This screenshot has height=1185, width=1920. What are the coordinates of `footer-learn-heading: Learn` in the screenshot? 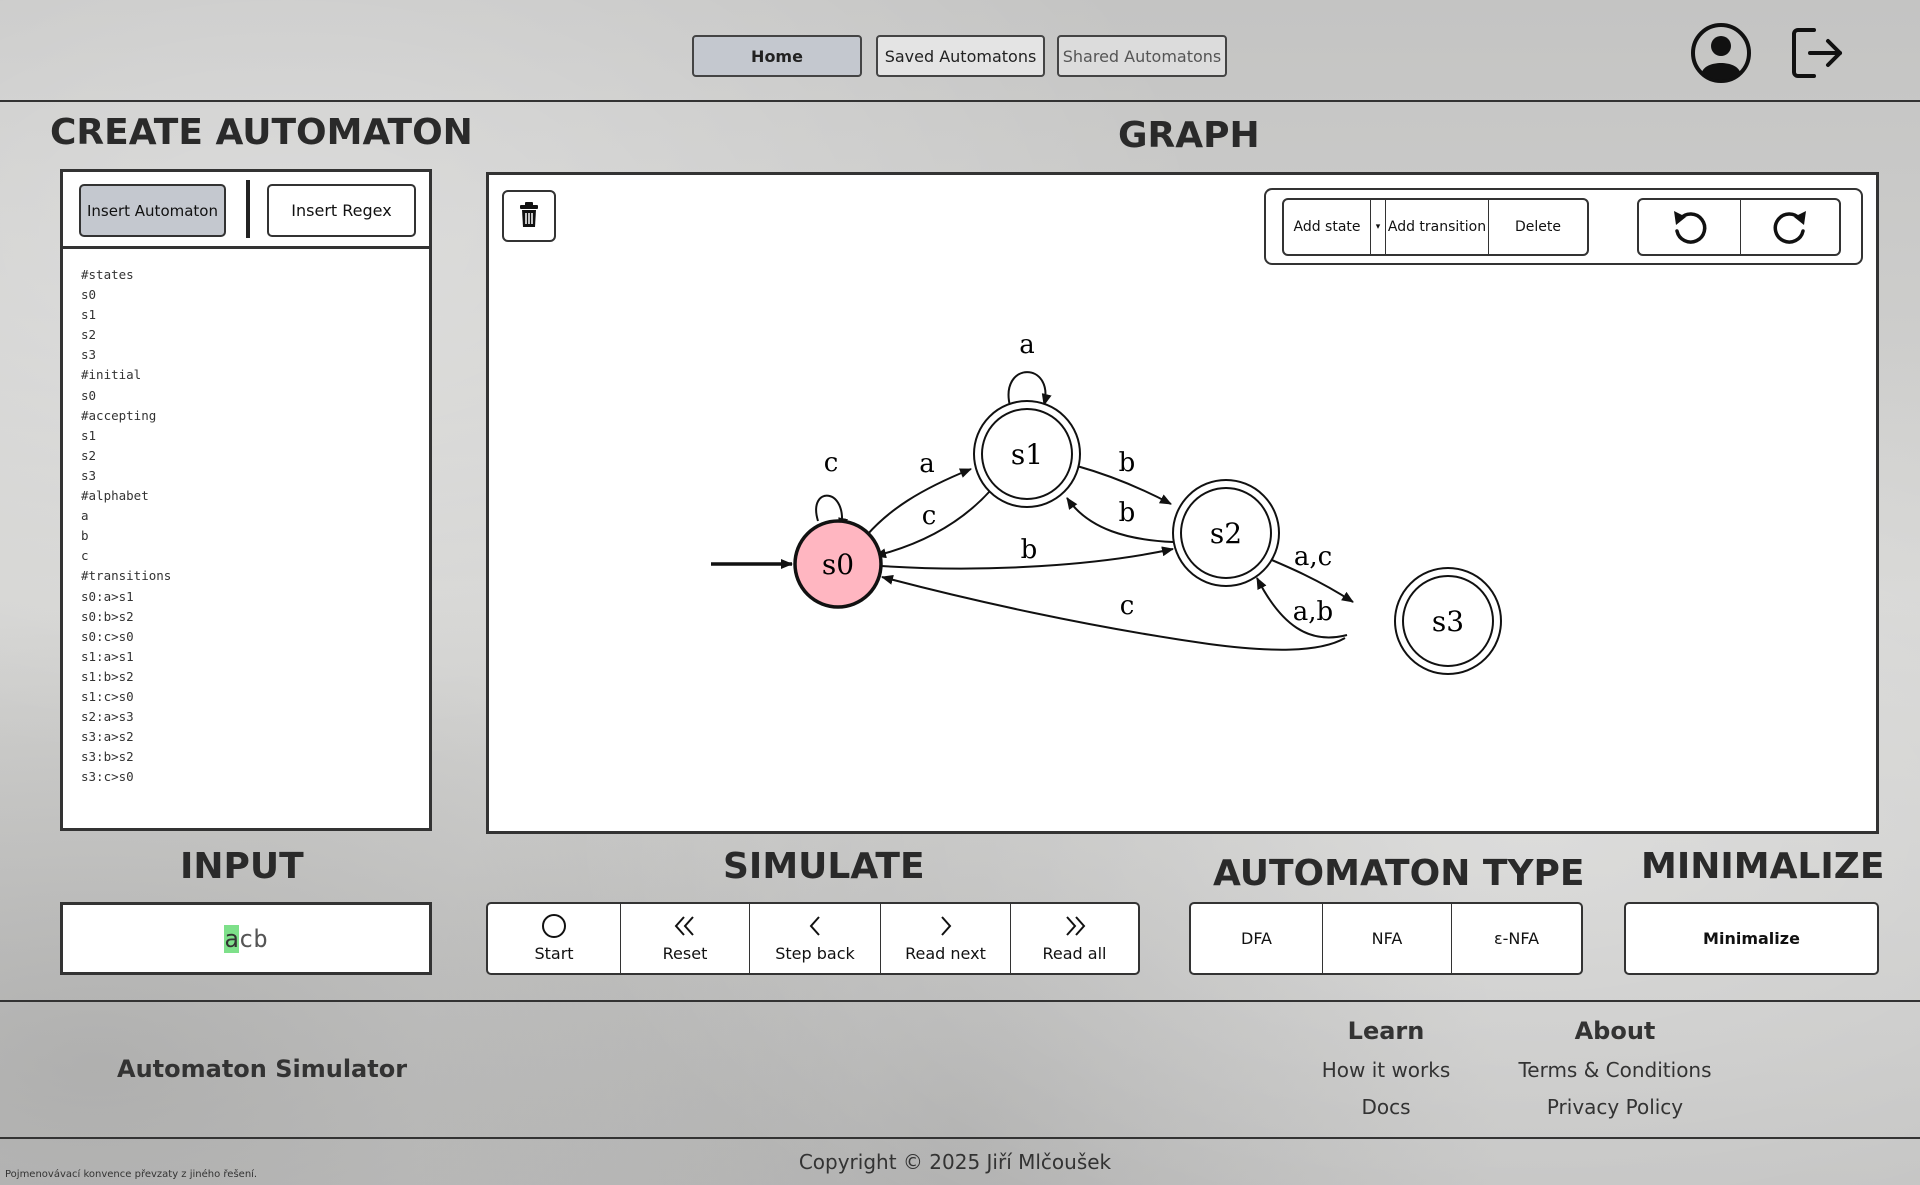 It's located at (1386, 1031).